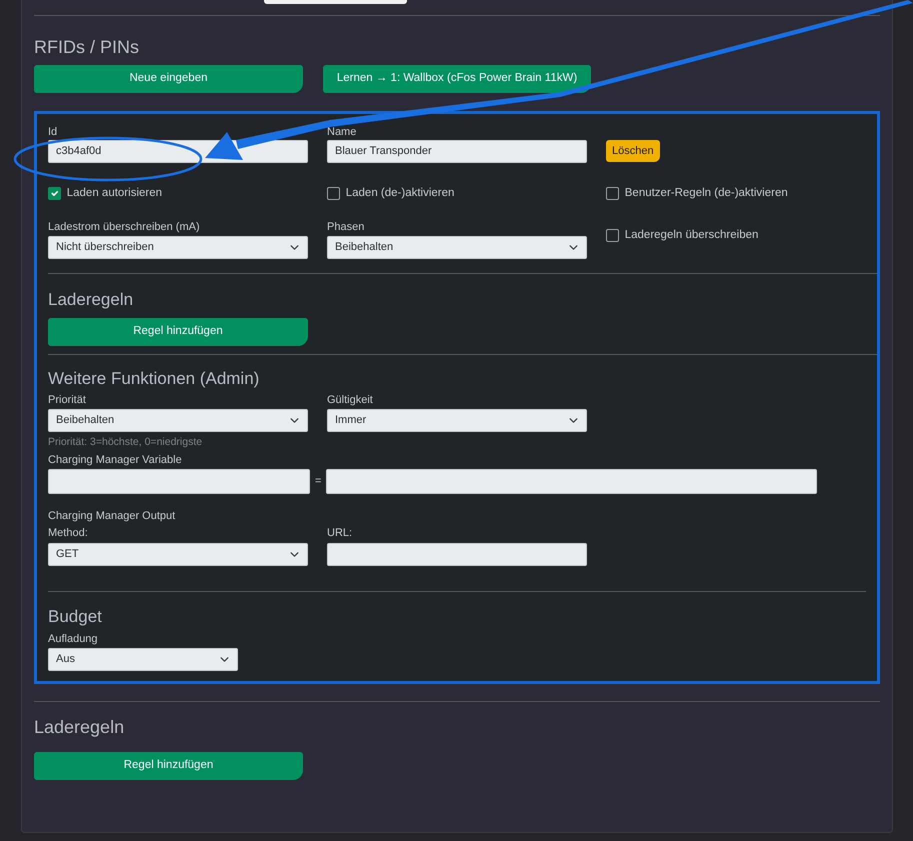 The image size is (913, 841). What do you see at coordinates (457, 554) in the screenshot?
I see `url-field` at bounding box center [457, 554].